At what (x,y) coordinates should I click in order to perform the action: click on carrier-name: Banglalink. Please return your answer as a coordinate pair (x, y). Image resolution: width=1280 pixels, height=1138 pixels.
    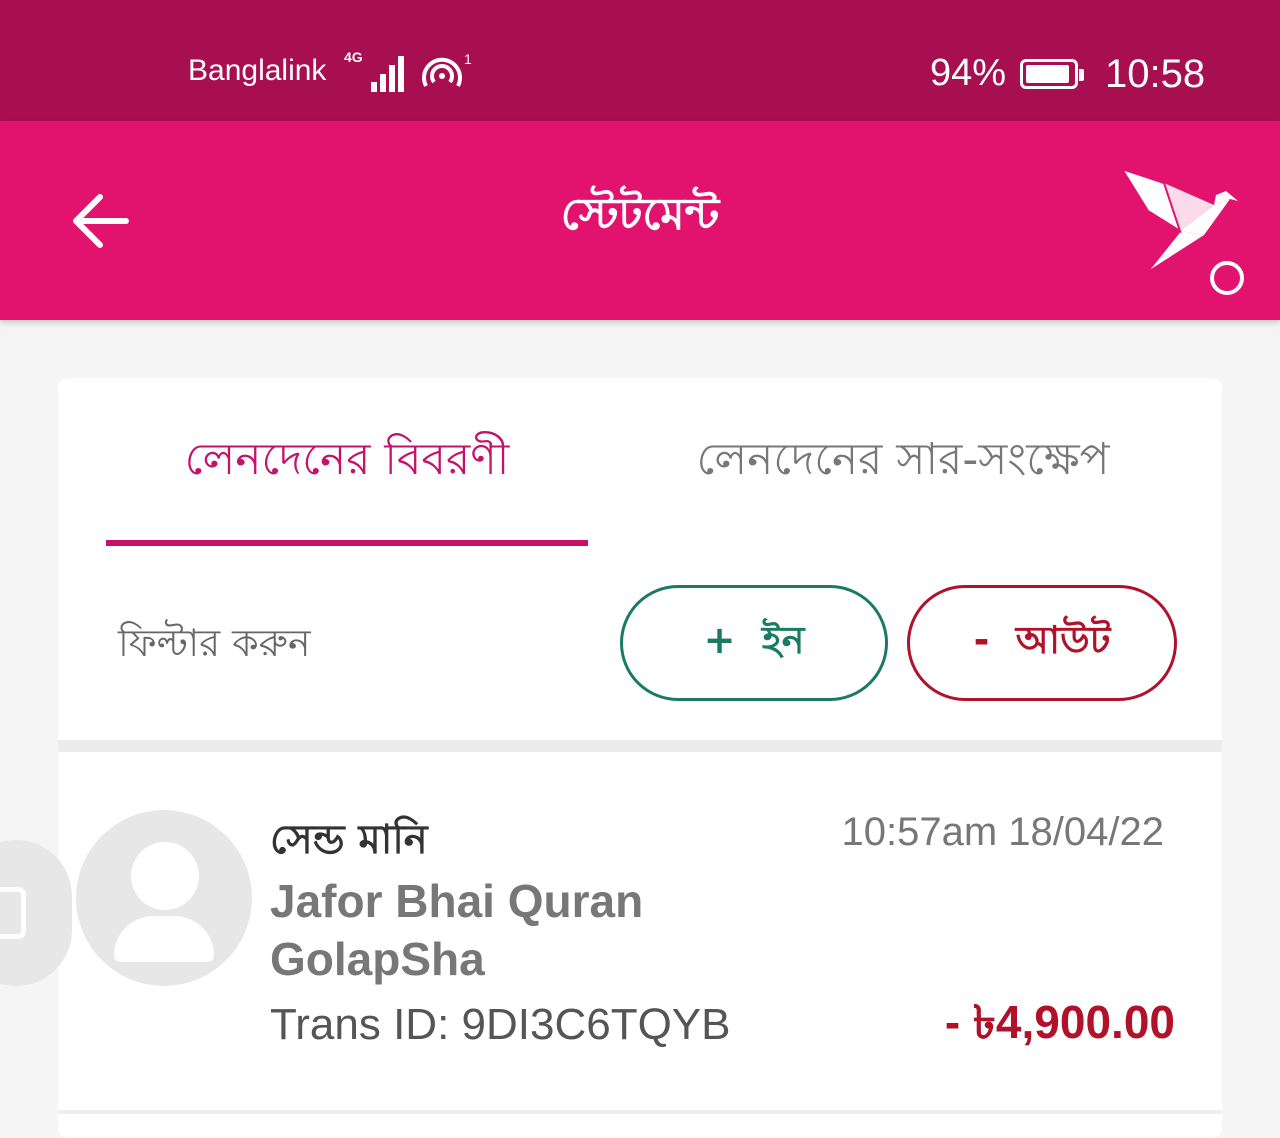
    Looking at the image, I should click on (257, 70).